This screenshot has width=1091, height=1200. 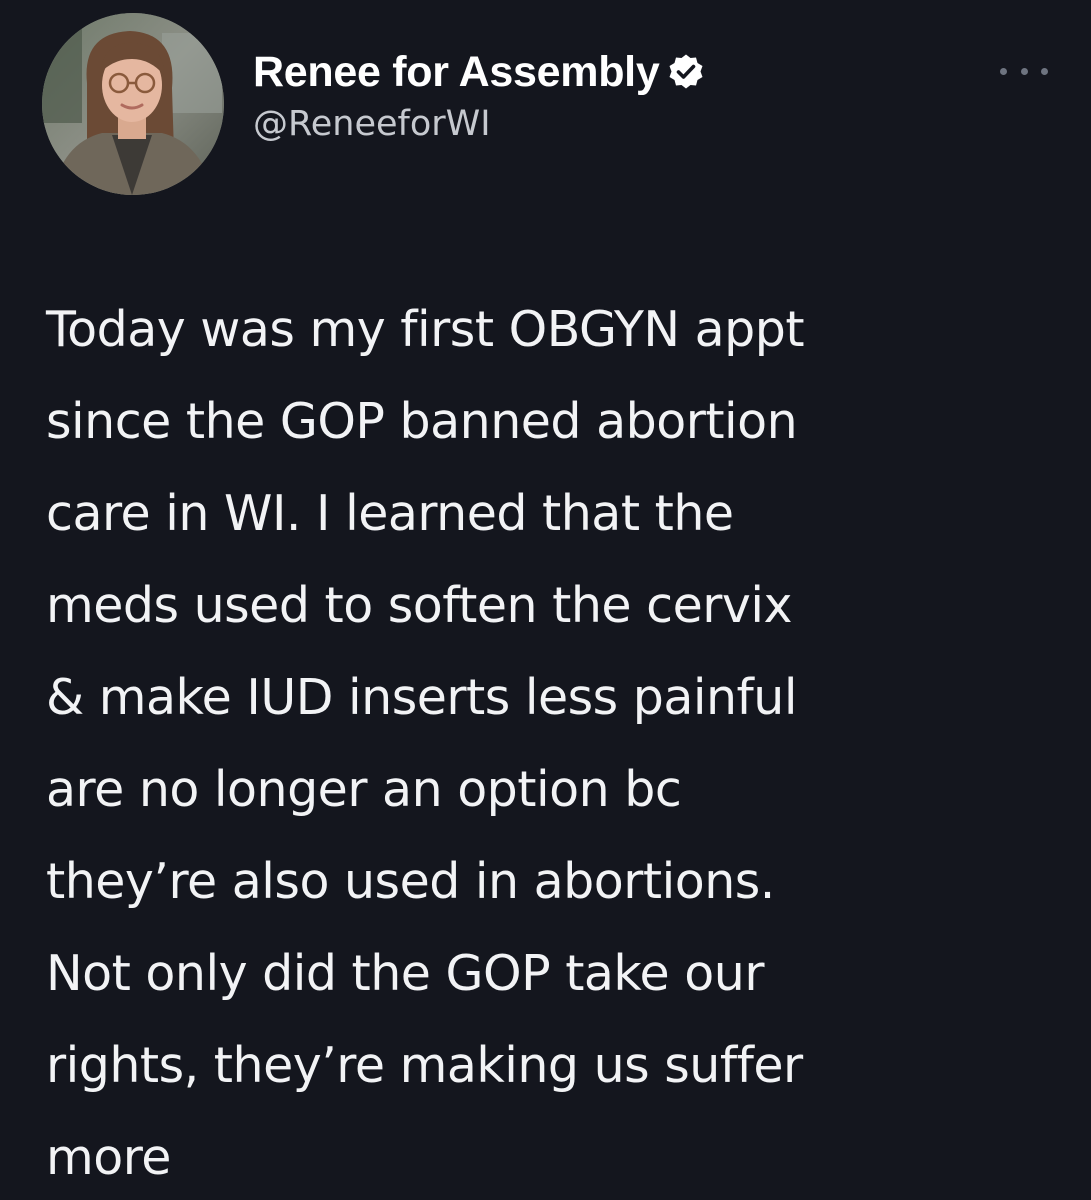 What do you see at coordinates (425, 329) in the screenshot?
I see `tweet-line: Today was my first OBGYN appt` at bounding box center [425, 329].